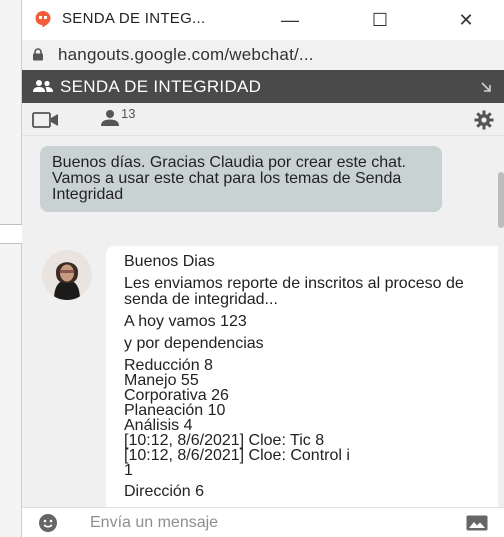 This screenshot has width=504, height=537. I want to click on conversation-toolbar: 13, so click(263, 119).